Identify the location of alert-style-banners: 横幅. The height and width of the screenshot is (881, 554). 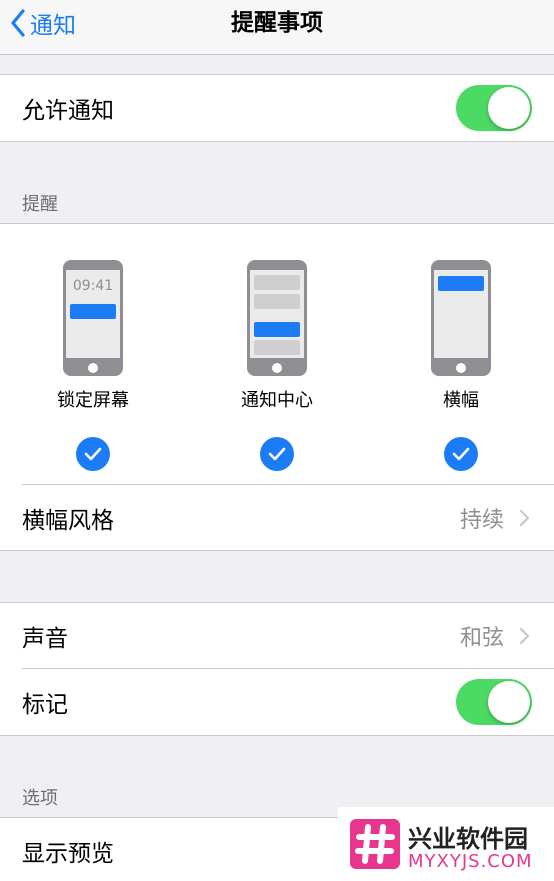
(461, 365).